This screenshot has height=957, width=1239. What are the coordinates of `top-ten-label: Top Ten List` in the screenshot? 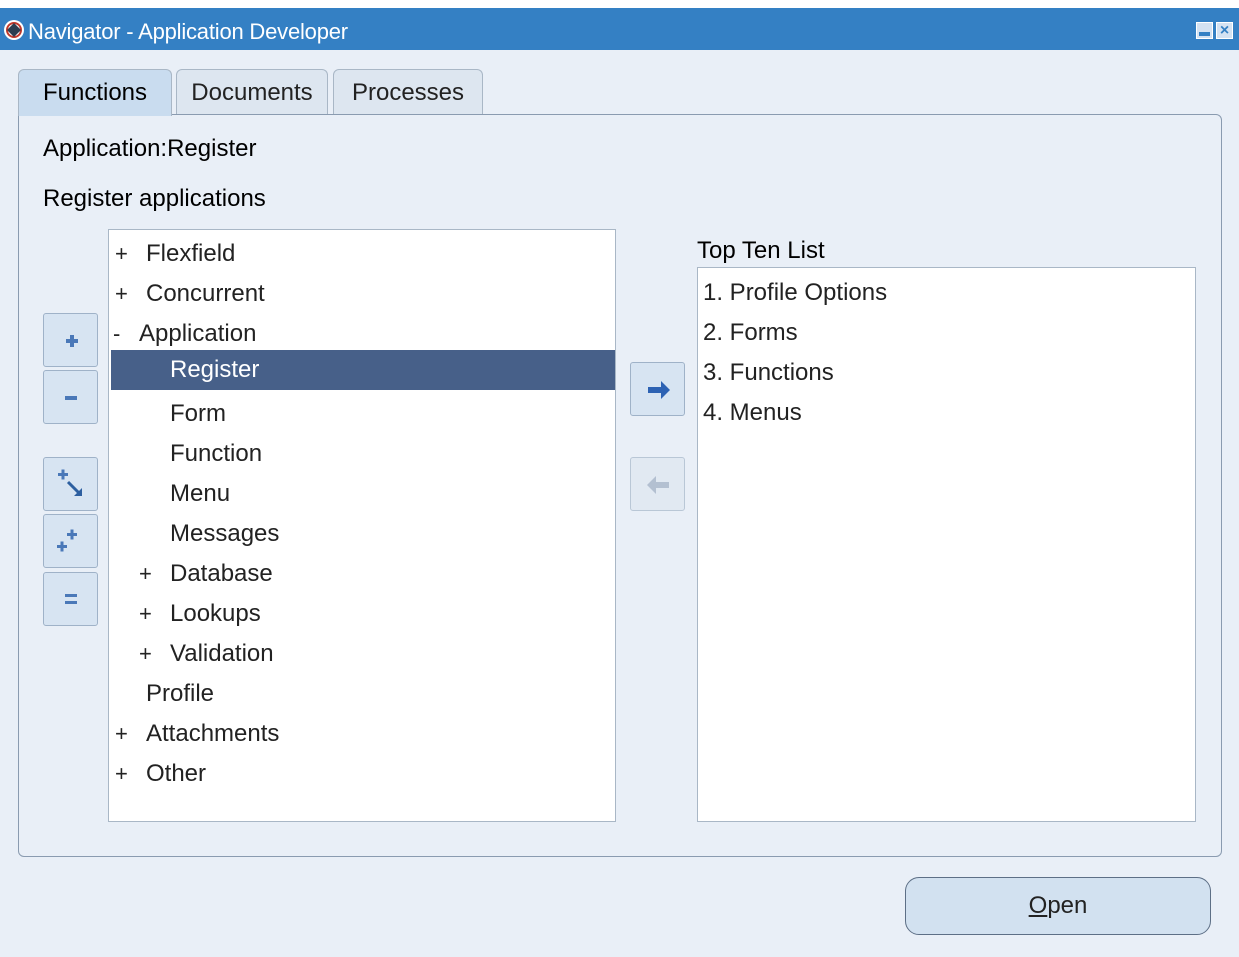 It's located at (761, 250).